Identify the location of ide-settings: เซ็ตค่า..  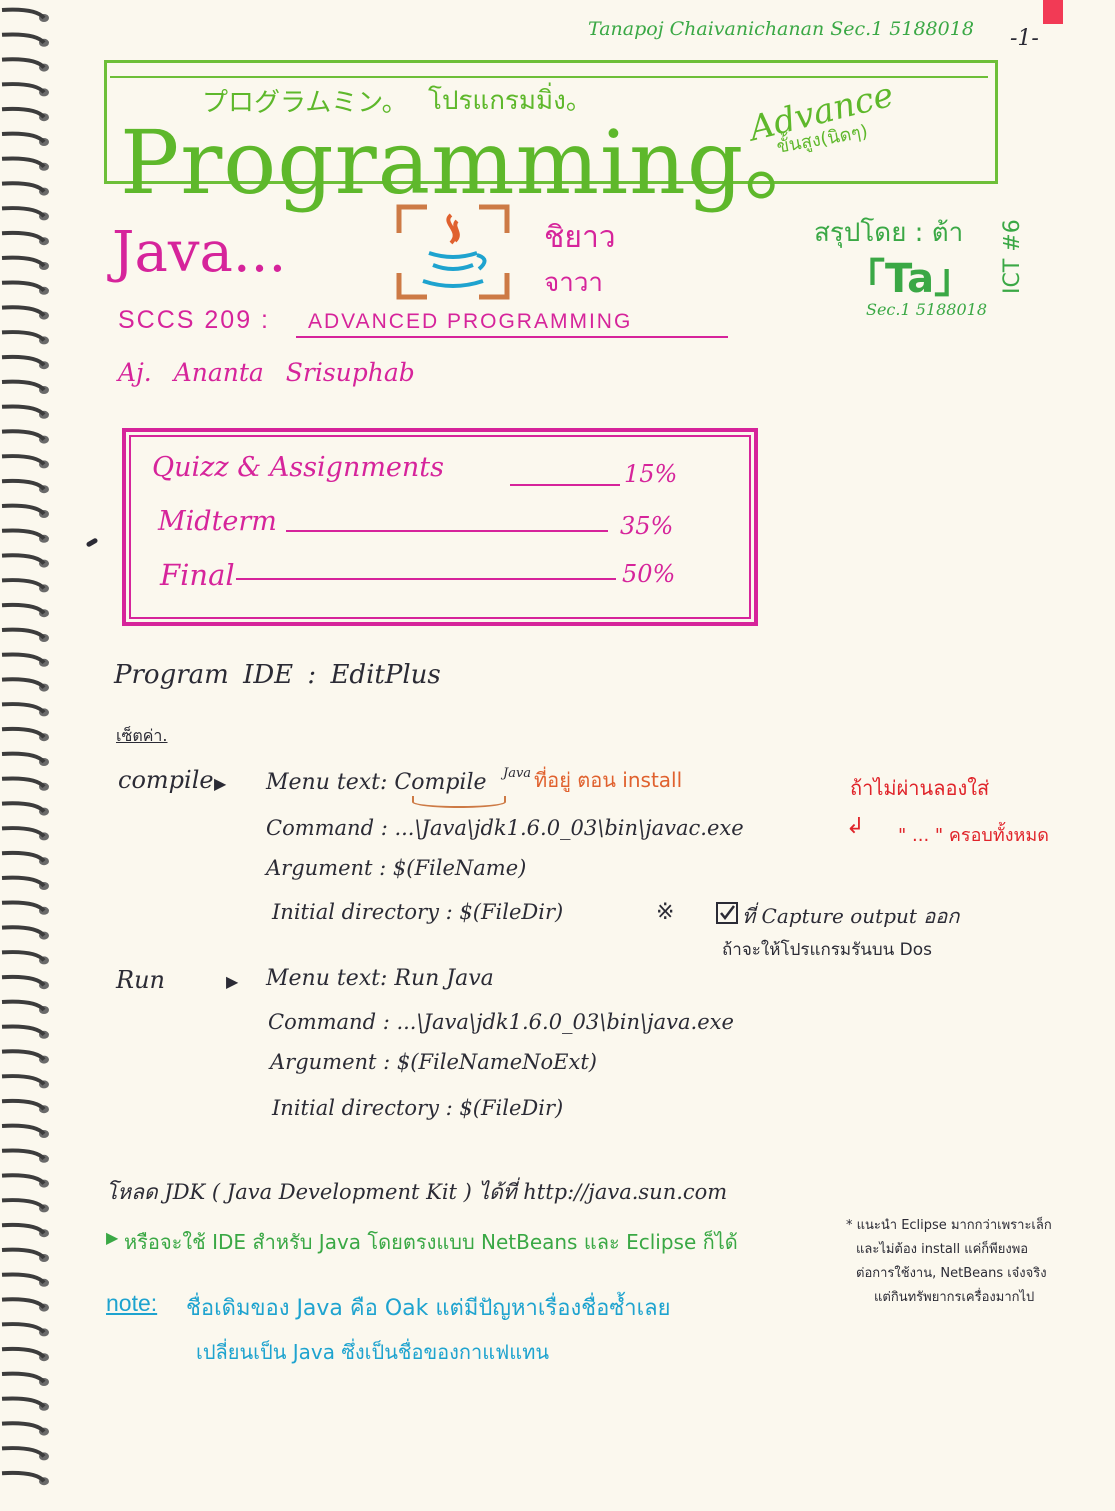
(142, 735).